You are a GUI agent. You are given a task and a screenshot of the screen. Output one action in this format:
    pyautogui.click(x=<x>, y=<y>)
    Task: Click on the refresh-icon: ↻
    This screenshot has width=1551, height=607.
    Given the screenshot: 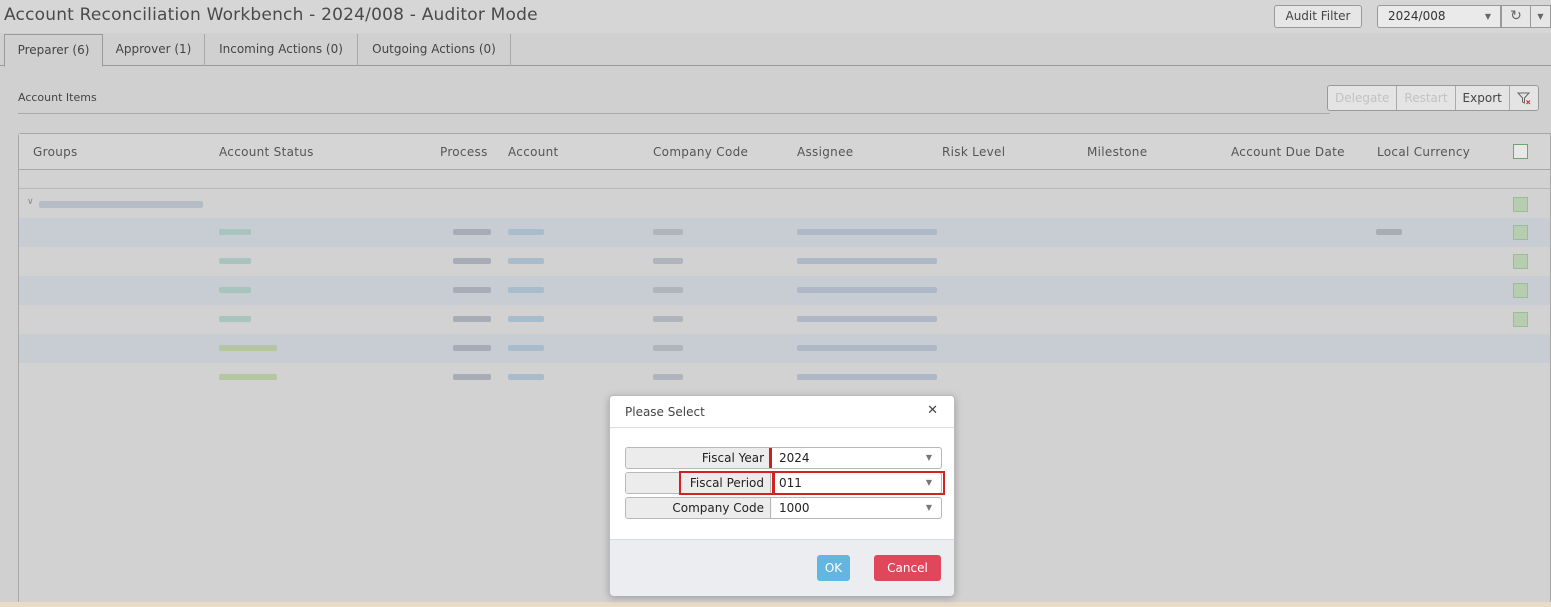 What is the action you would take?
    pyautogui.click(x=1516, y=16)
    